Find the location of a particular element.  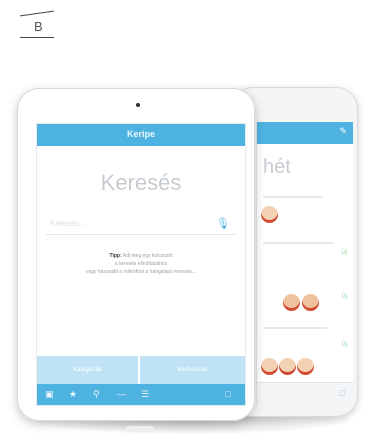

app-bar: Keripe is located at coordinates (141, 135).